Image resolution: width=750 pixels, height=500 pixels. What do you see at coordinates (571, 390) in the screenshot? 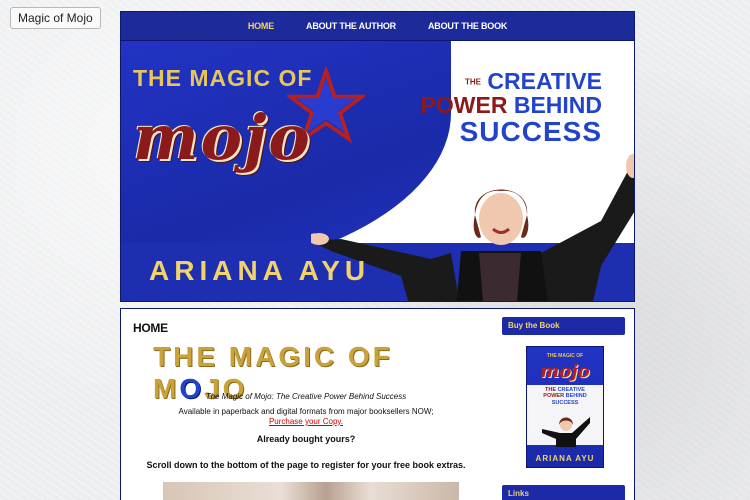
I see `cover-tag-creative: CREATIVE` at bounding box center [571, 390].